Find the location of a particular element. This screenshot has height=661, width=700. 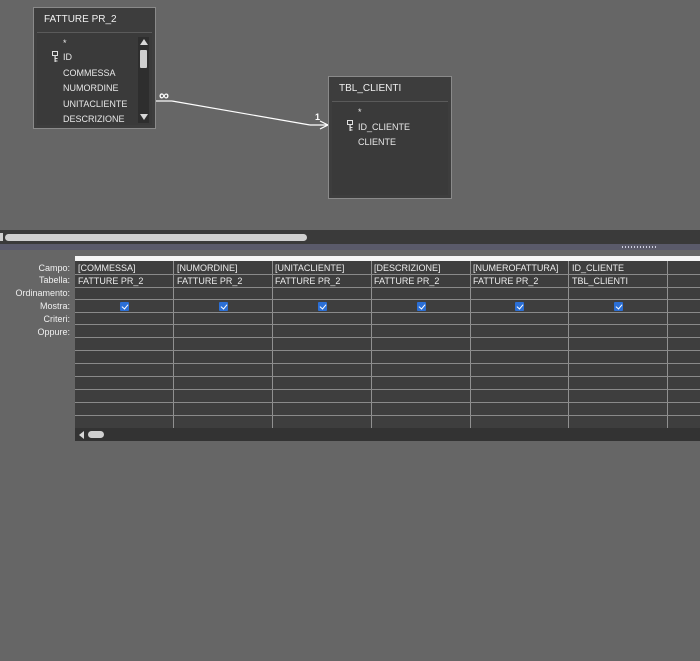

grid-hscrollbar is located at coordinates (387, 434).